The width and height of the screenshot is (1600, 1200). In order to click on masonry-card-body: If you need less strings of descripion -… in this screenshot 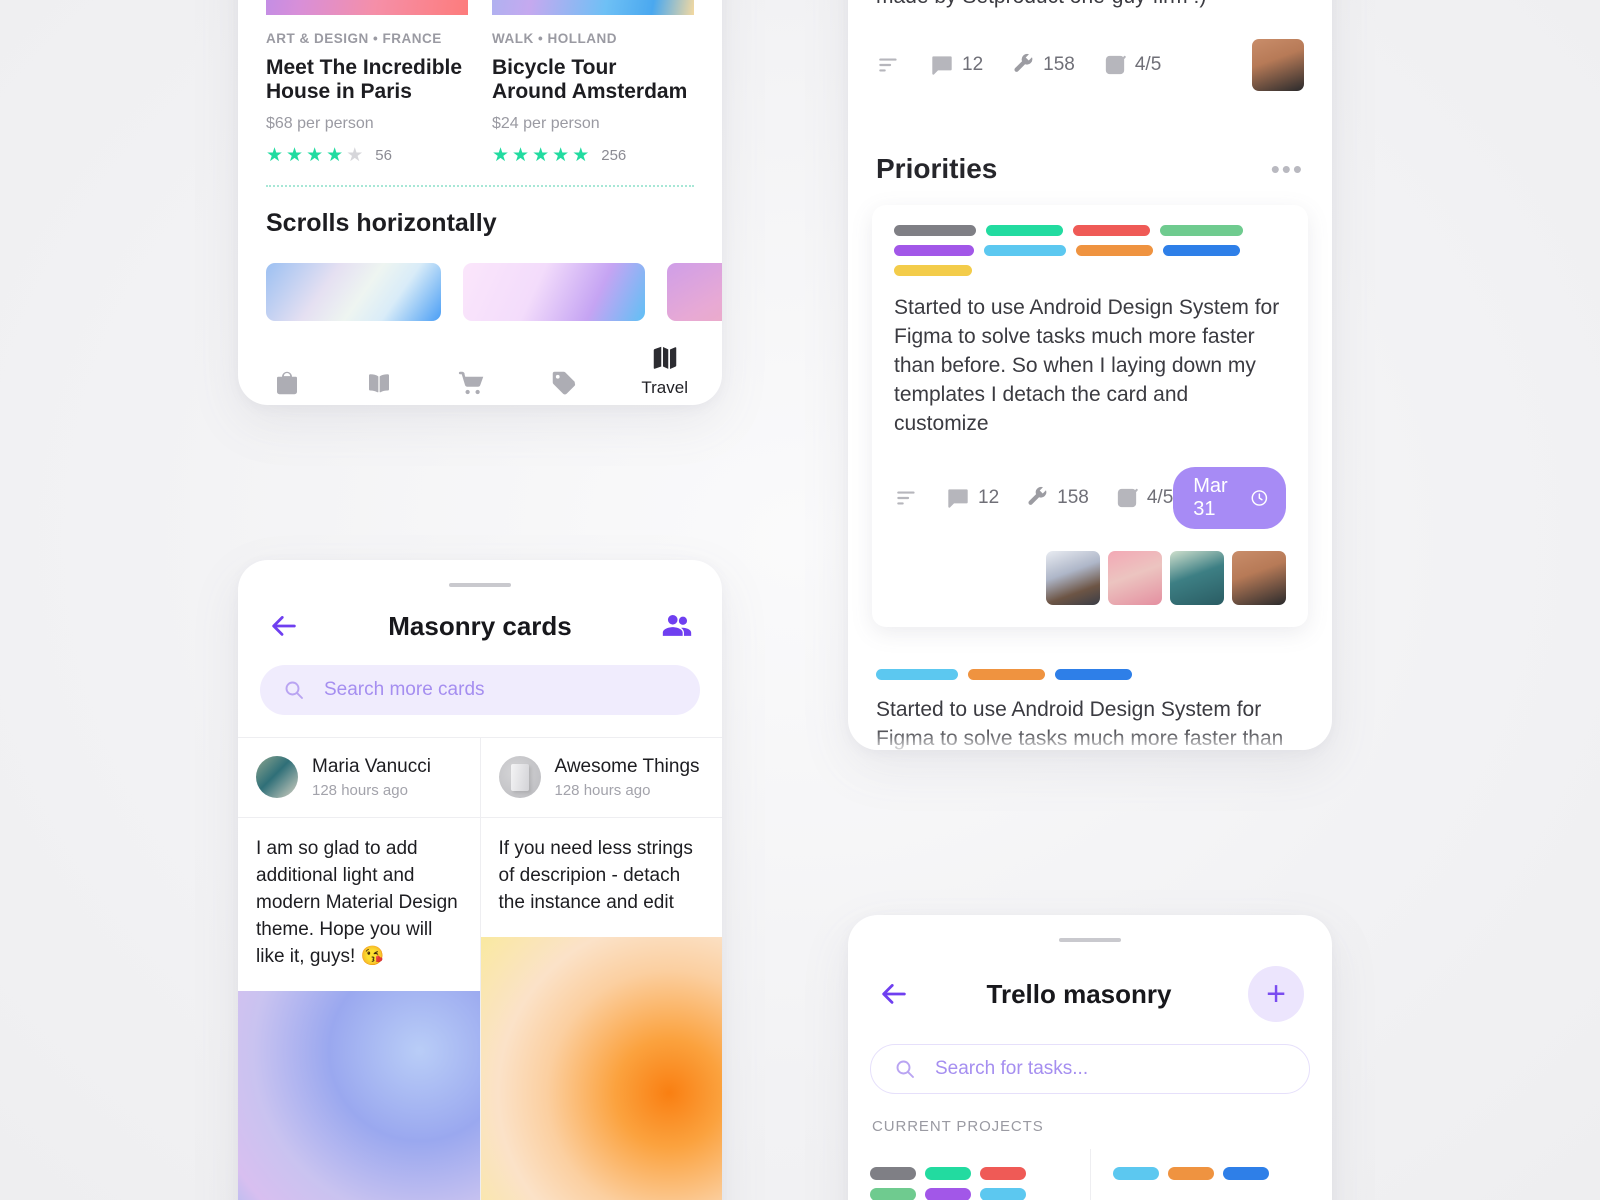, I will do `click(595, 875)`.